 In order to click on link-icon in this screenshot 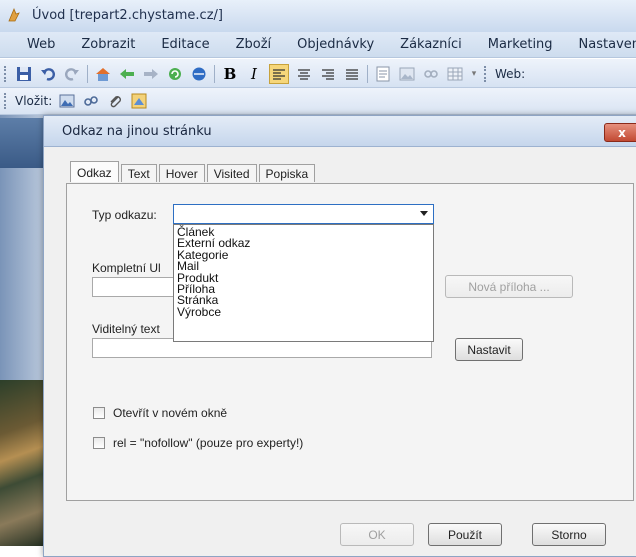, I will do `click(431, 74)`.